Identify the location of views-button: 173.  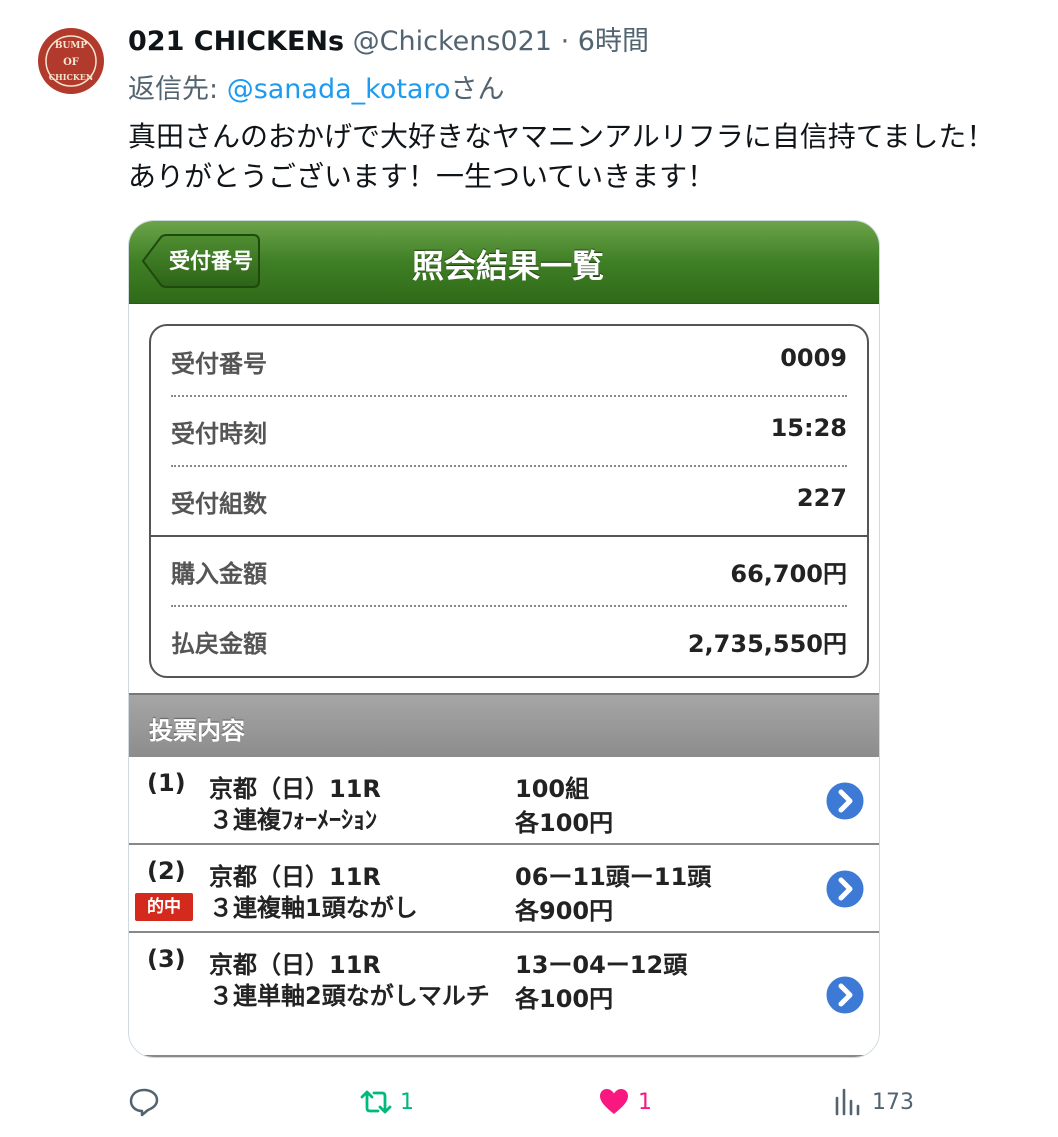
(873, 1102).